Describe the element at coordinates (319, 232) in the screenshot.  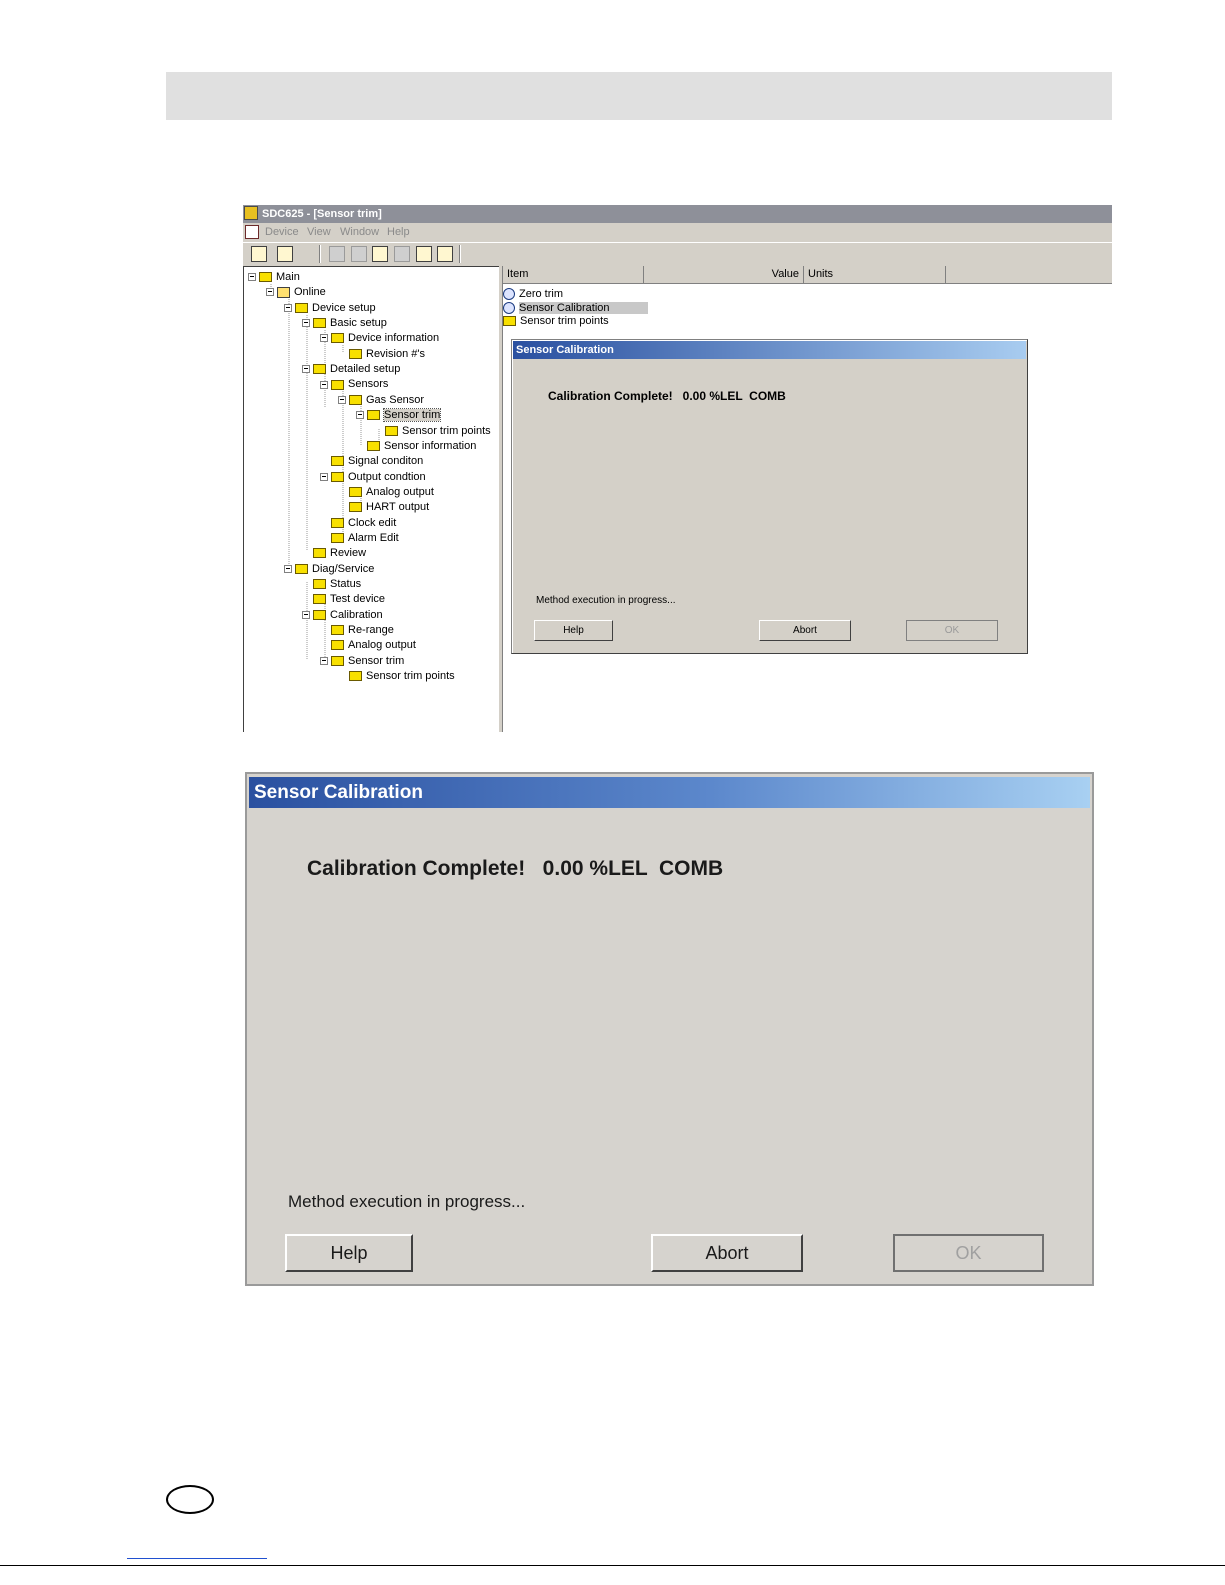
I see `menu-view: View` at that location.